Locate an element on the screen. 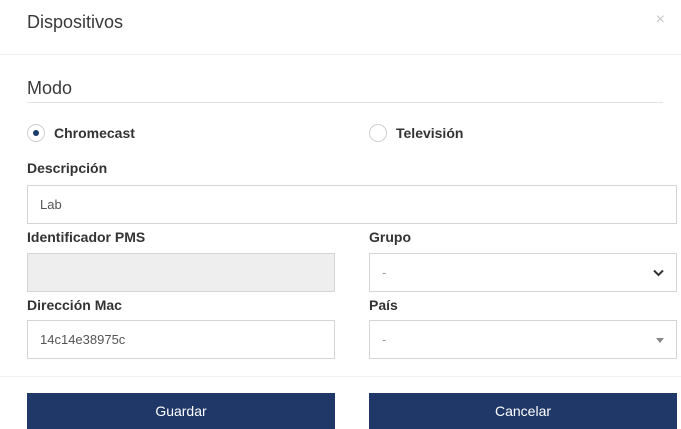  chevron-down-icon is located at coordinates (658, 273).